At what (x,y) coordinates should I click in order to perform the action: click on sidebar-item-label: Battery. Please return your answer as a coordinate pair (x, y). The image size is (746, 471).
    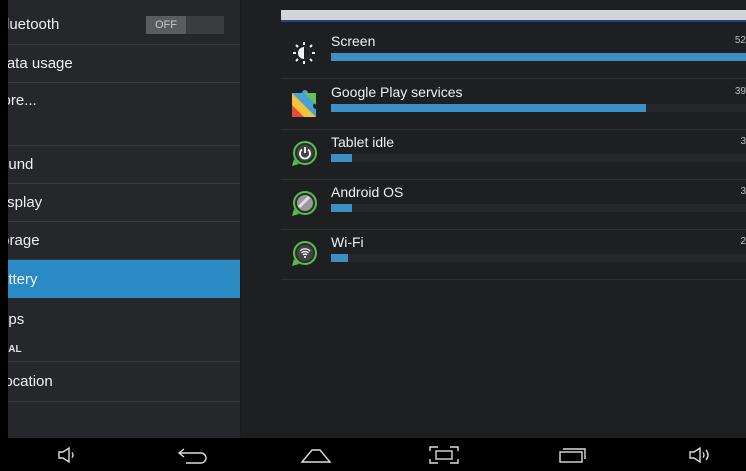
    Looking at the image, I should click on (23, 279).